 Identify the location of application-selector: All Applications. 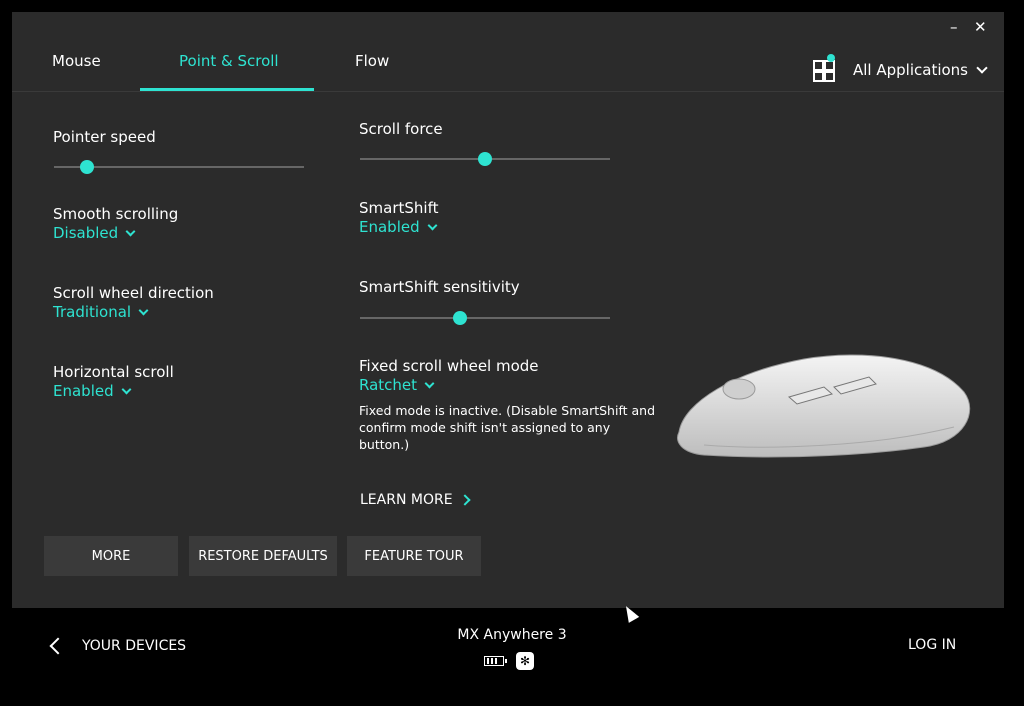
(900, 68).